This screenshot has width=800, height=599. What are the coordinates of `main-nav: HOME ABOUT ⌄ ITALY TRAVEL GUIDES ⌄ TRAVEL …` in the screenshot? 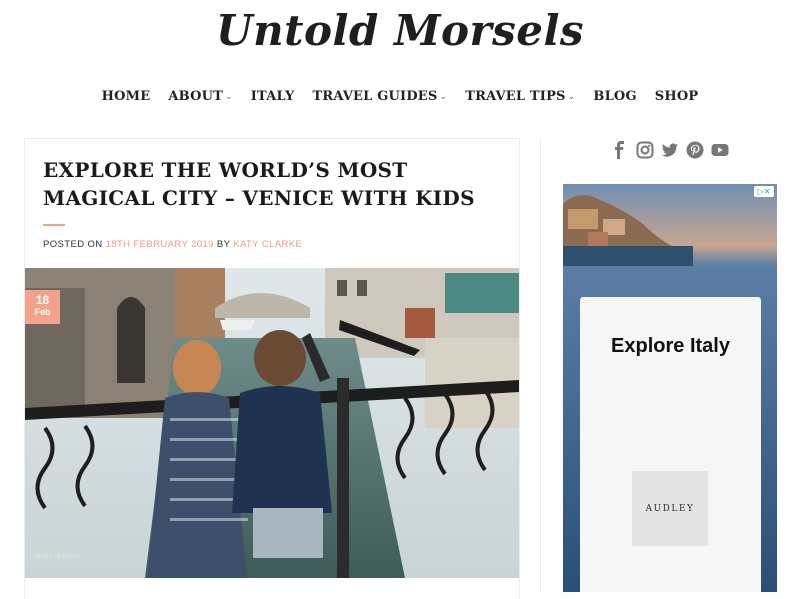 It's located at (400, 96).